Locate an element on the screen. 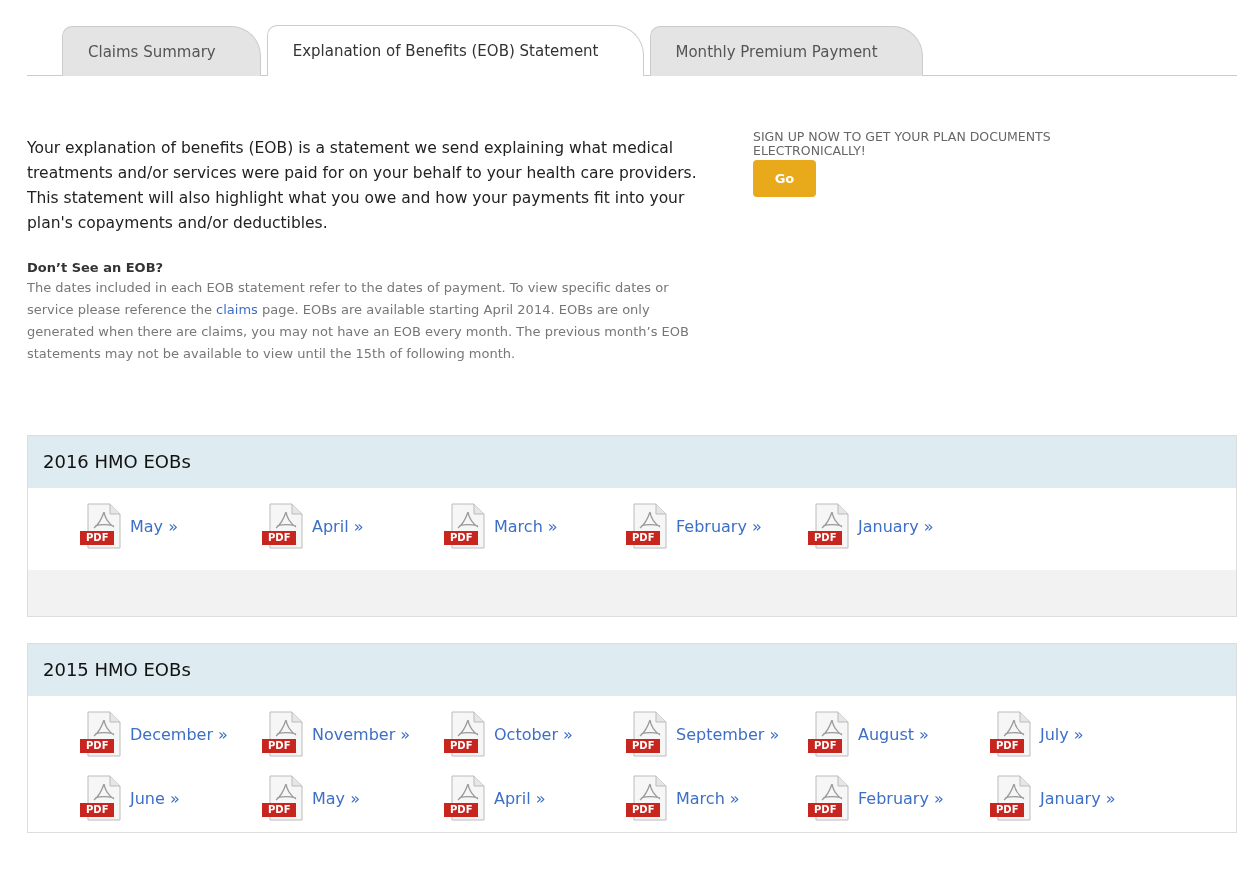 The height and width of the screenshot is (891, 1258). panel-heading: 2015 HMO EOBs is located at coordinates (632, 670).